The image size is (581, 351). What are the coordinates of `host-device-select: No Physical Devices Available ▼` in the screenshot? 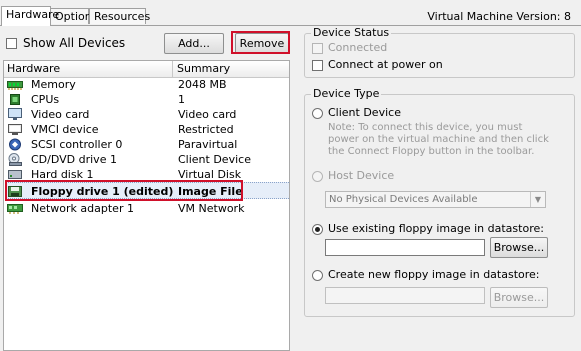 It's located at (435, 199).